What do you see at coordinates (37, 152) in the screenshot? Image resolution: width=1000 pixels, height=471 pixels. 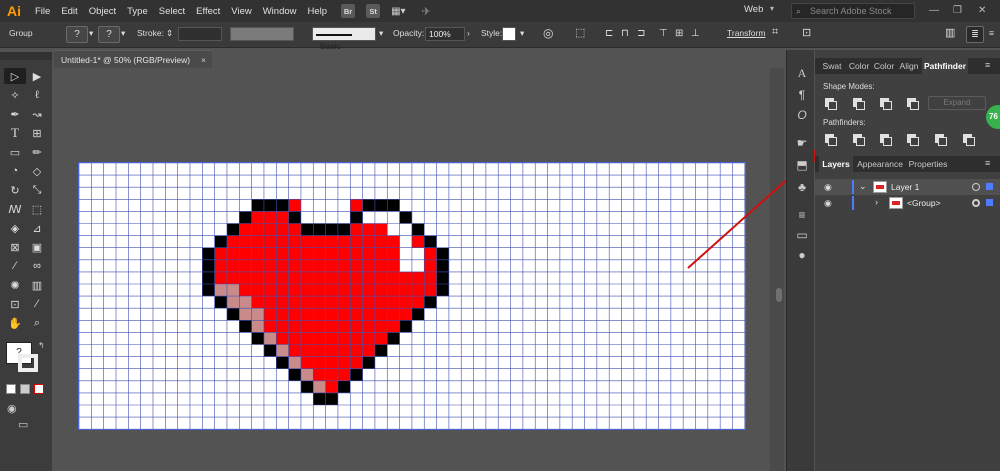 I see `paintbrush-tool-icon: ✏` at bounding box center [37, 152].